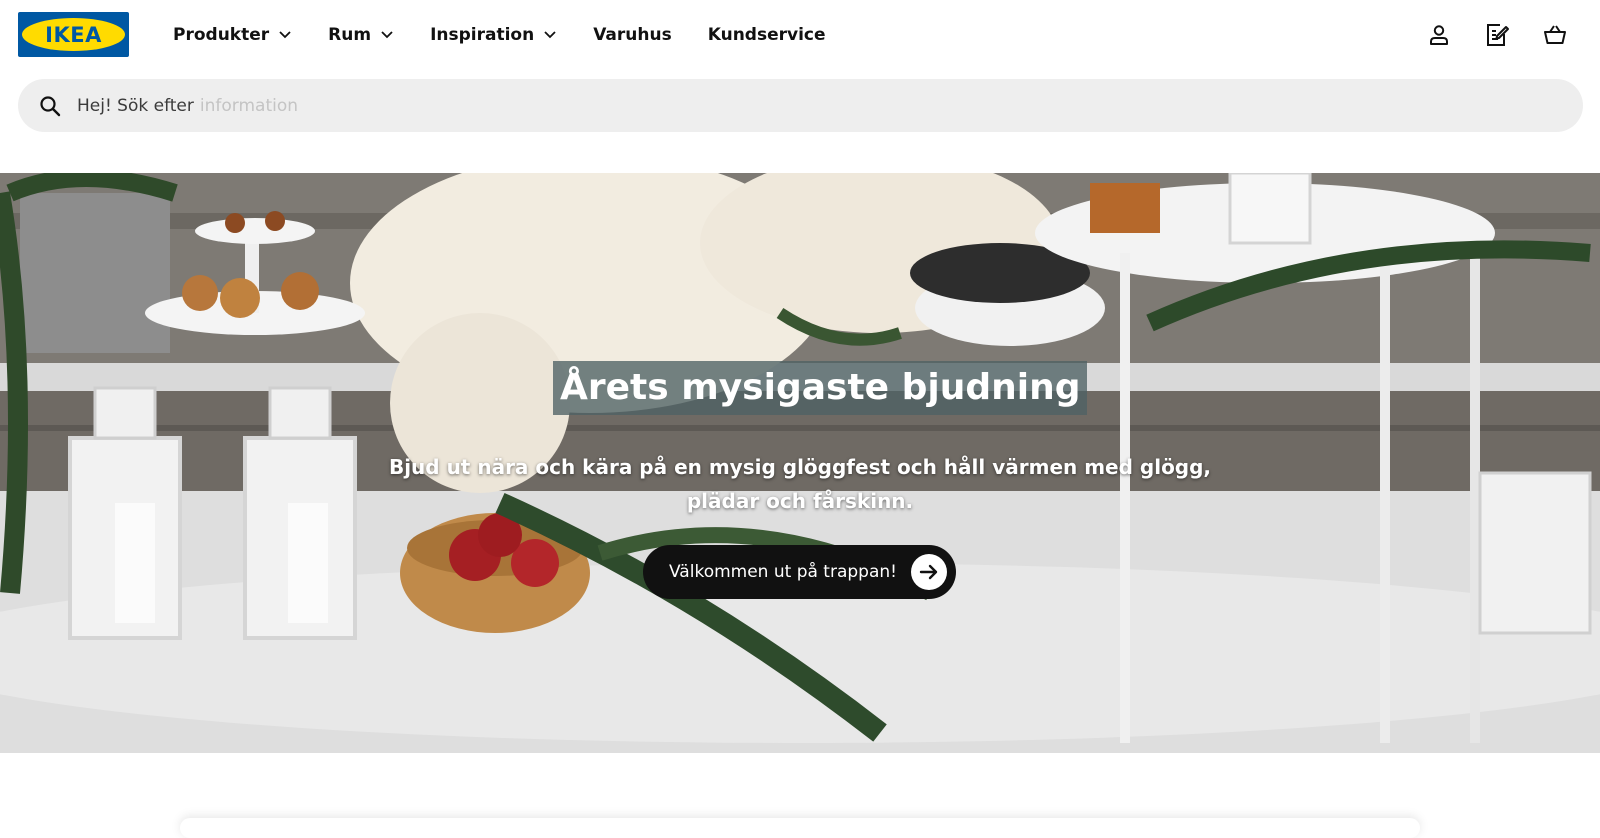  What do you see at coordinates (221, 35) in the screenshot?
I see `nav-item-label: Produkter` at bounding box center [221, 35].